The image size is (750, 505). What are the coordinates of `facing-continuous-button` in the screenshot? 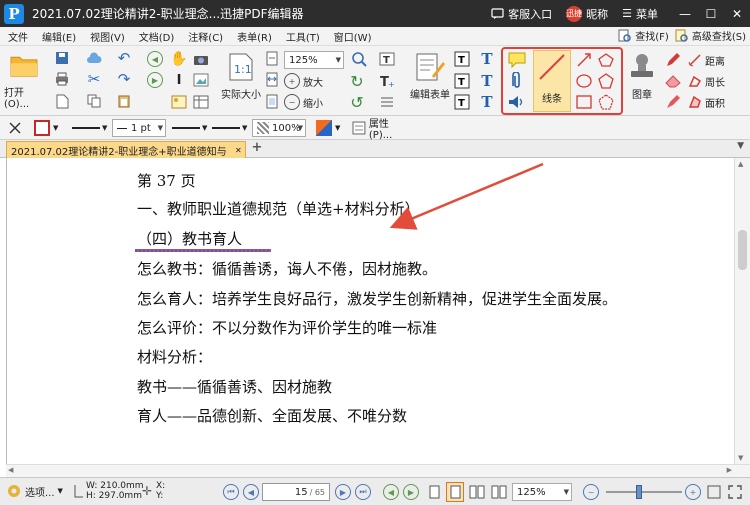 It's located at (499, 492).